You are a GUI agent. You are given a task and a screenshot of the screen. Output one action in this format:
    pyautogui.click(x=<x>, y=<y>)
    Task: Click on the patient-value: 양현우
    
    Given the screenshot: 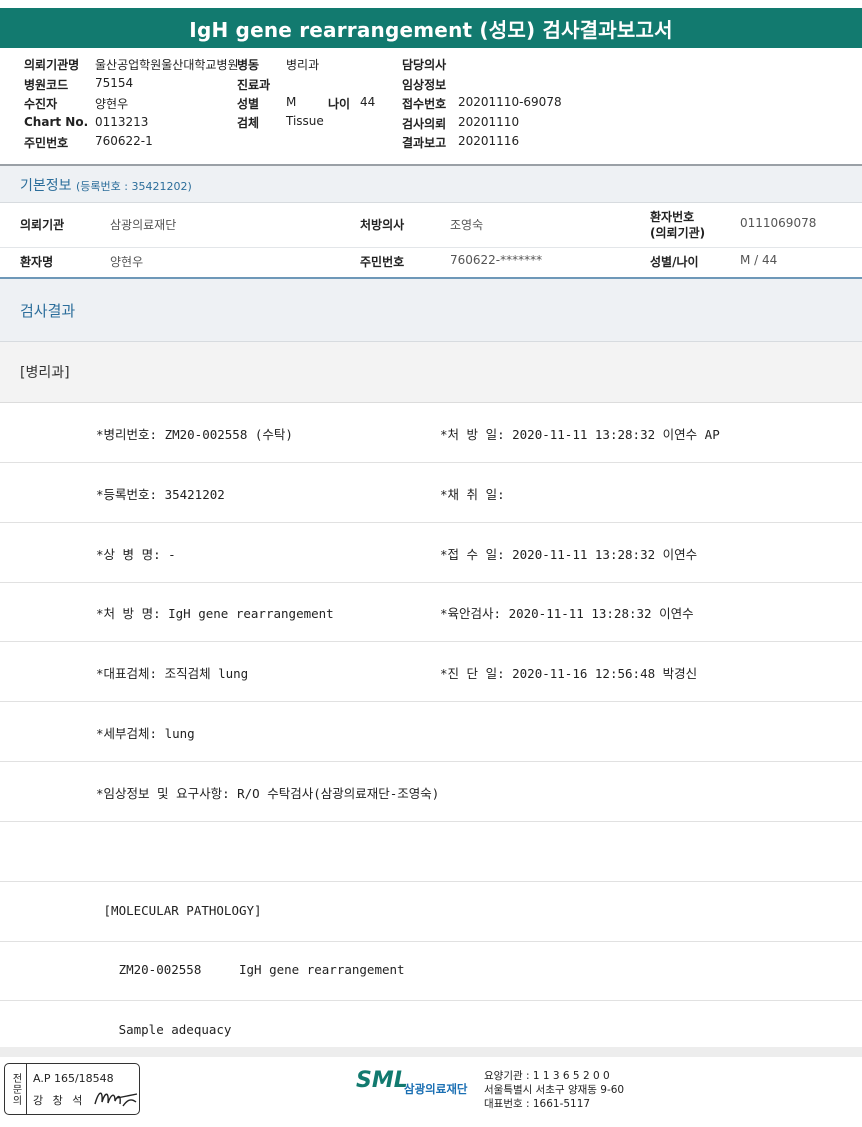 What is the action you would take?
    pyautogui.click(x=112, y=104)
    